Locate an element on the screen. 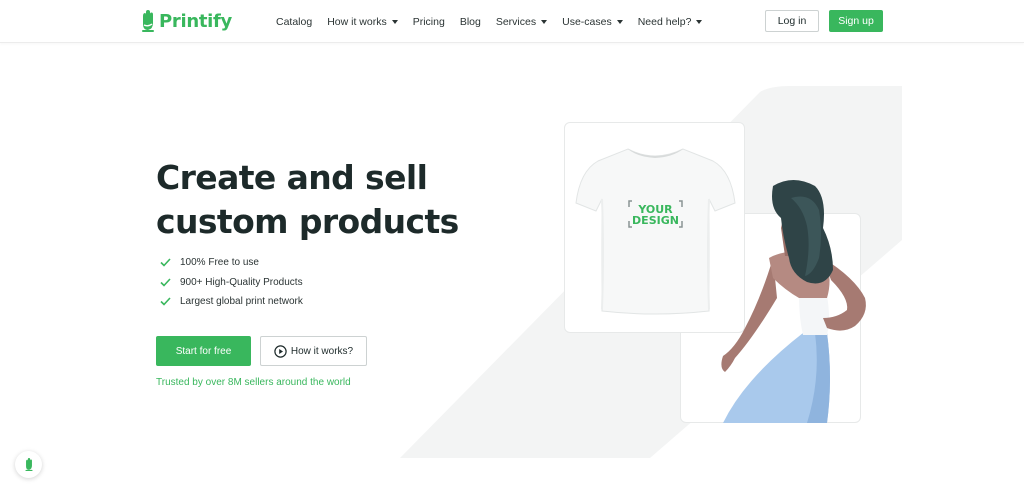 This screenshot has width=1024, height=492. feature-item: Largest global print network is located at coordinates (231, 302).